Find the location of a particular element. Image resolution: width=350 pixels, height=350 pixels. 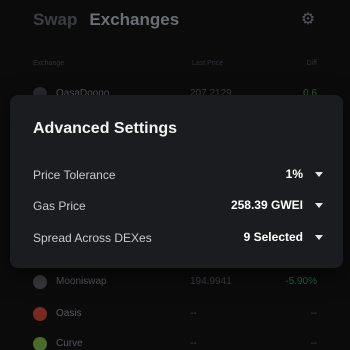

exchange-diff: -5.90% is located at coordinates (301, 281).